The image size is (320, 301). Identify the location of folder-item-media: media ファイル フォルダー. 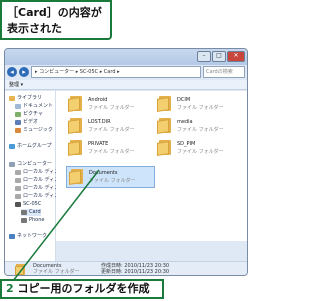
(197, 130).